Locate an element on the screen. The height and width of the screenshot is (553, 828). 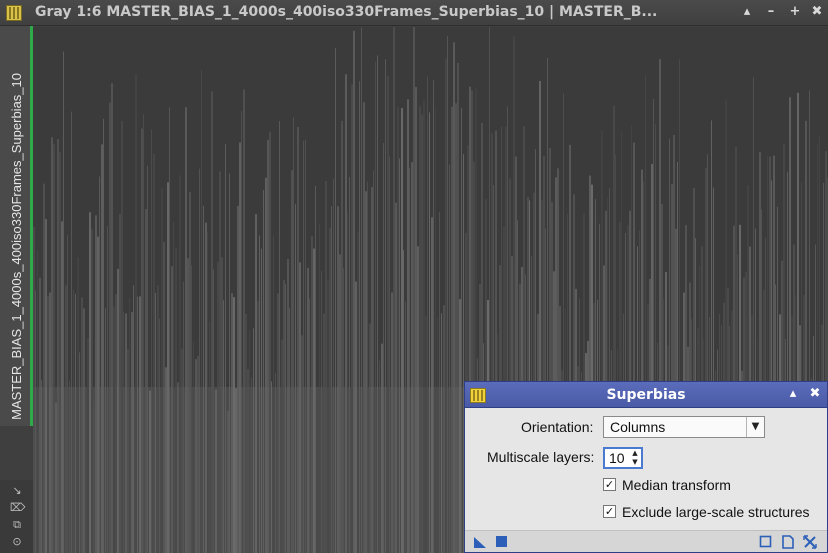
multiscale-layers-spinbox: 10 ▲ ▼ is located at coordinates (623, 458).